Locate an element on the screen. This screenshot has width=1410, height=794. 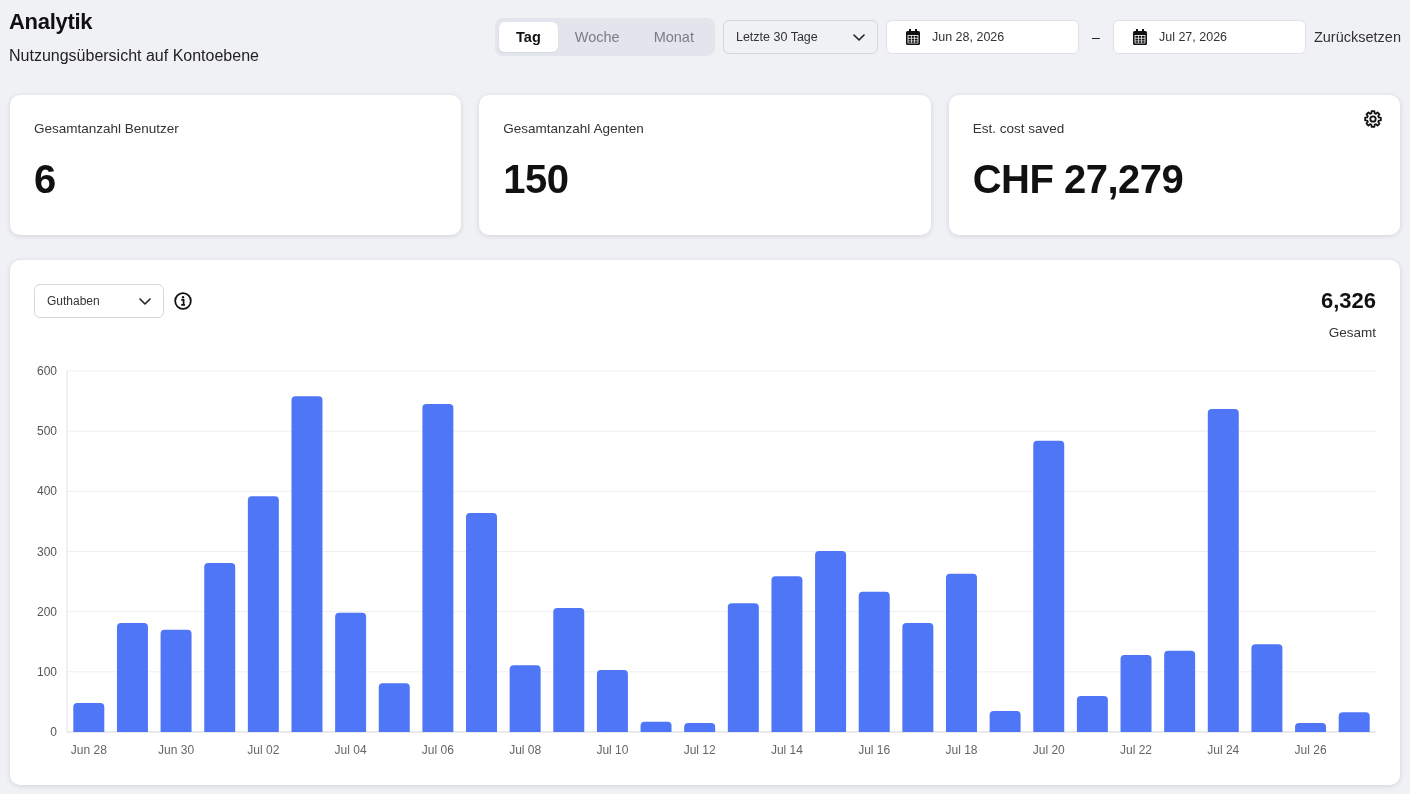
x-axis-label: Jun 30 is located at coordinates (176, 750).